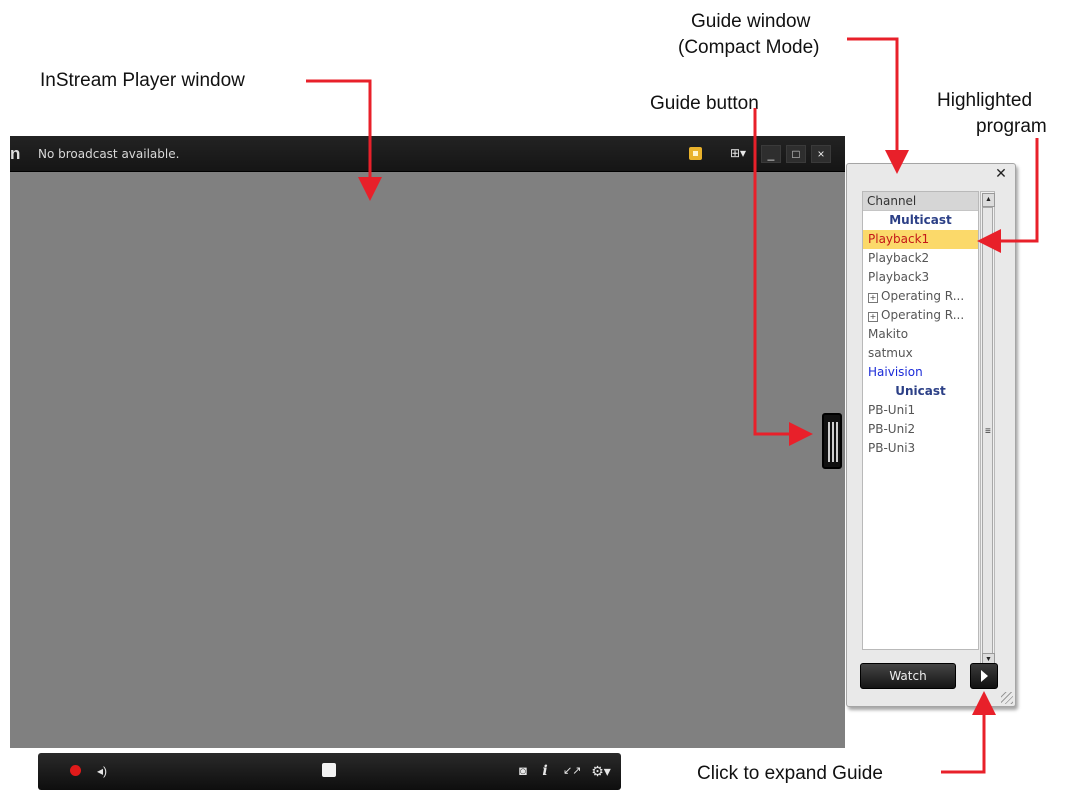 Image resolution: width=1069 pixels, height=790 pixels. What do you see at coordinates (1008, 195) in the screenshot?
I see `arrow-highlighted` at bounding box center [1008, 195].